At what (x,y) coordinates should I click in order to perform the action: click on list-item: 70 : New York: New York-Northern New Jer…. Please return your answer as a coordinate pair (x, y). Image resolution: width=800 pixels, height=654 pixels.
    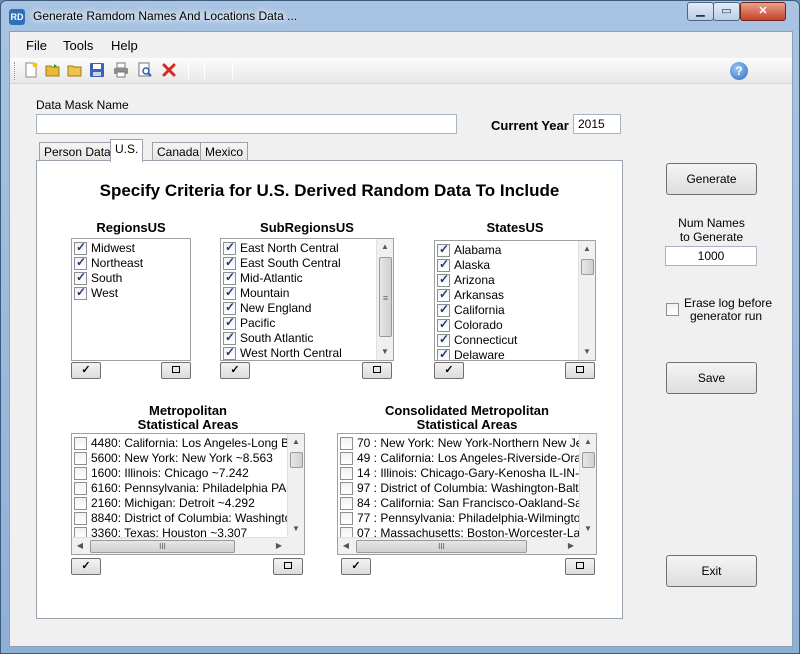
    Looking at the image, I should click on (468, 443).